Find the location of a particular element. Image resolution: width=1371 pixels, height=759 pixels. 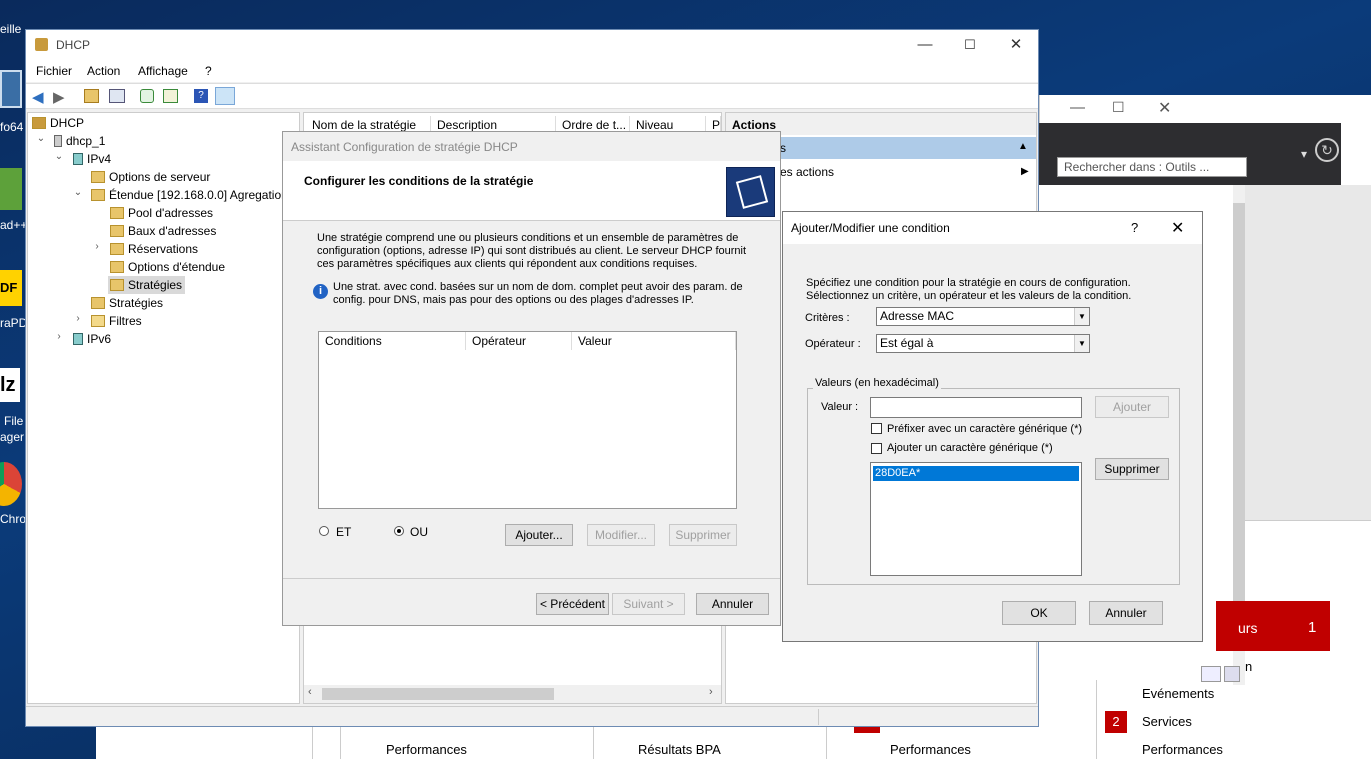

col-conditions: Conditions is located at coordinates (392, 341).